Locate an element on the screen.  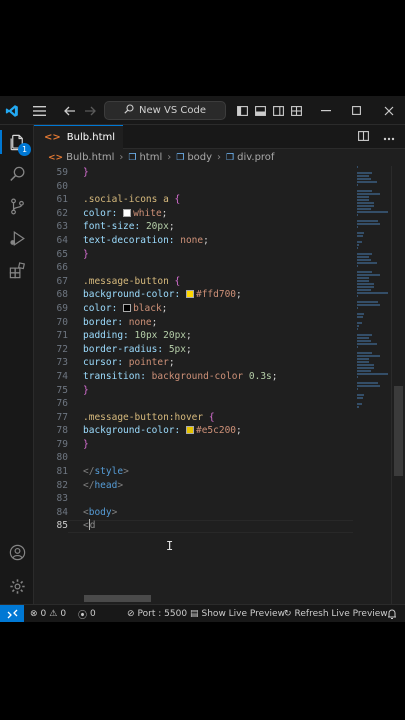
problems-indicator: ⊗ 0 ⚠ 0 is located at coordinates (48, 613).